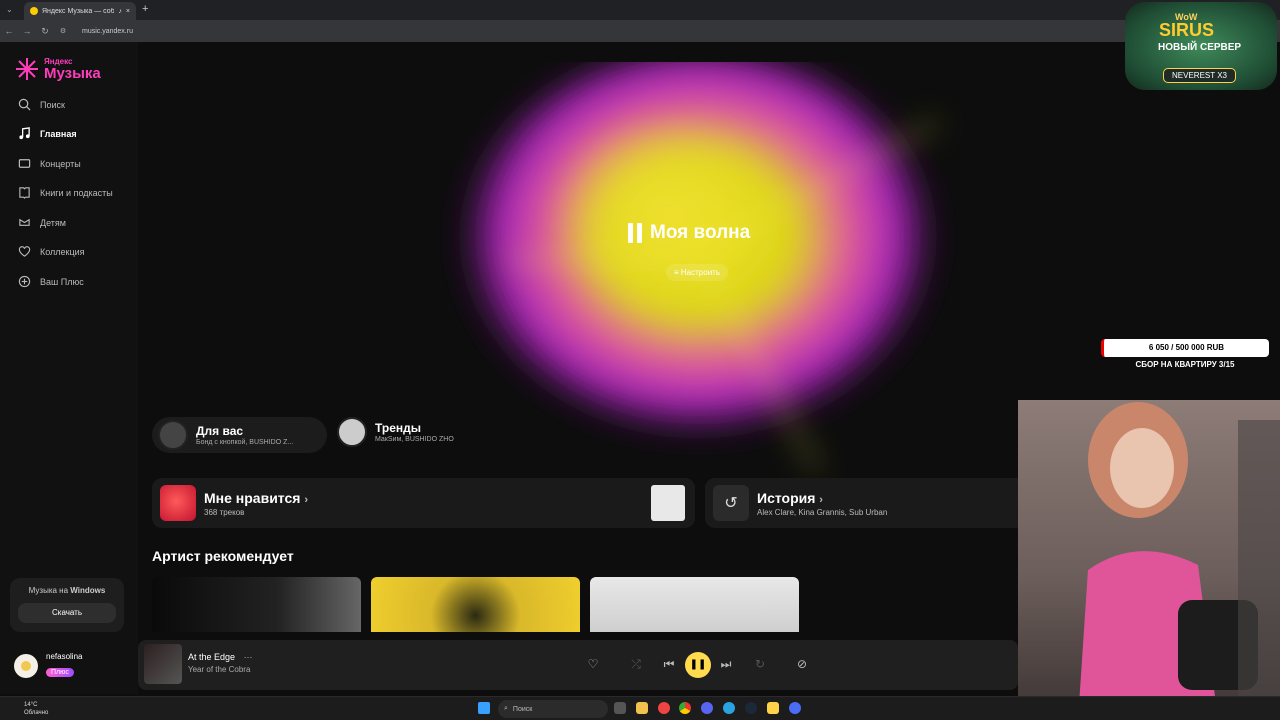 This screenshot has width=1280, height=720. Describe the element at coordinates (1187, 30) in the screenshot. I see `sirus-logo-text: SIRUS` at that location.